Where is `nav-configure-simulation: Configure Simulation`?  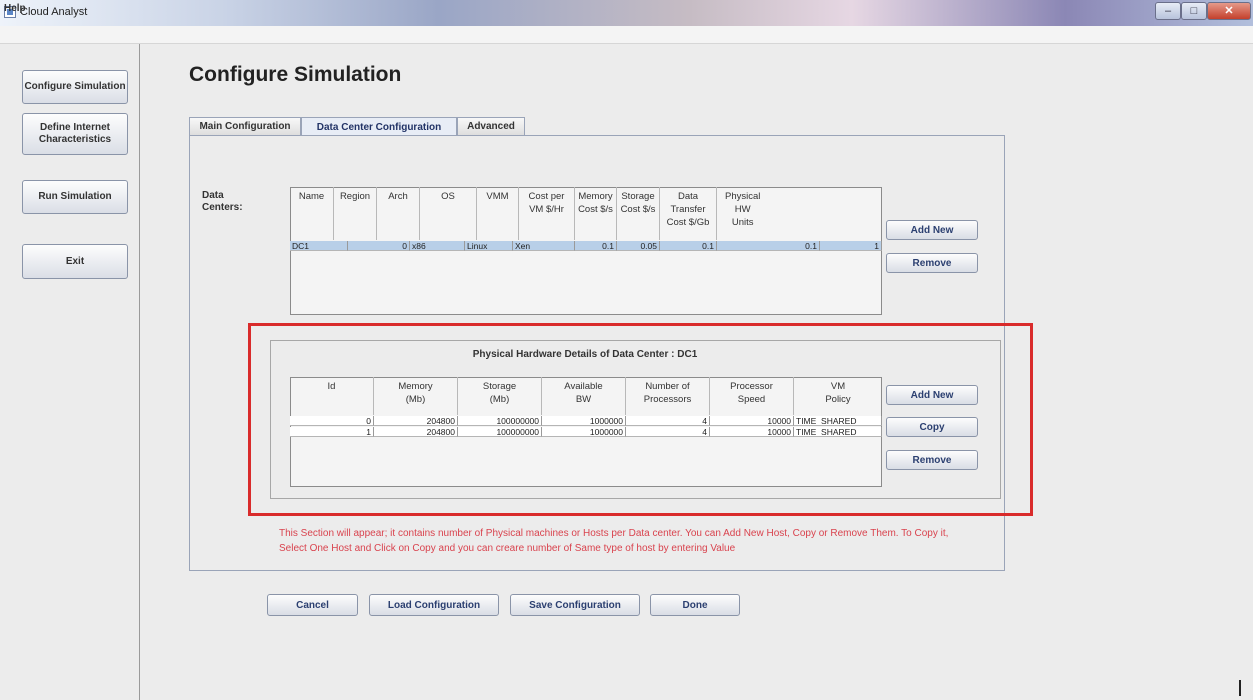 nav-configure-simulation: Configure Simulation is located at coordinates (75, 87).